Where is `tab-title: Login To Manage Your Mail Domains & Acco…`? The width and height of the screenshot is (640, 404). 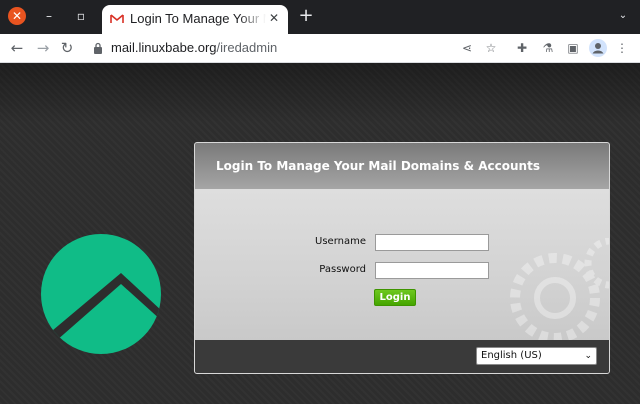
tab-title: Login To Manage Your Mail Domains & Acco… is located at coordinates (198, 18).